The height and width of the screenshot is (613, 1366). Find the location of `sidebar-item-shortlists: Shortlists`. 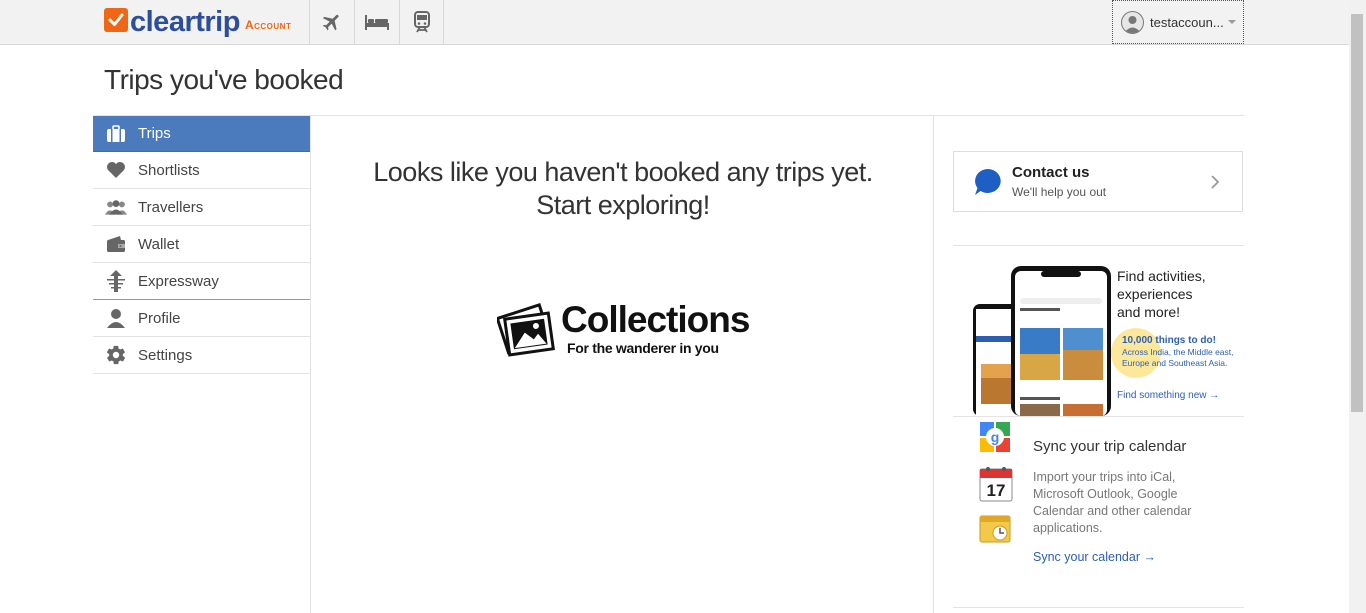

sidebar-item-shortlists: Shortlists is located at coordinates (201, 170).